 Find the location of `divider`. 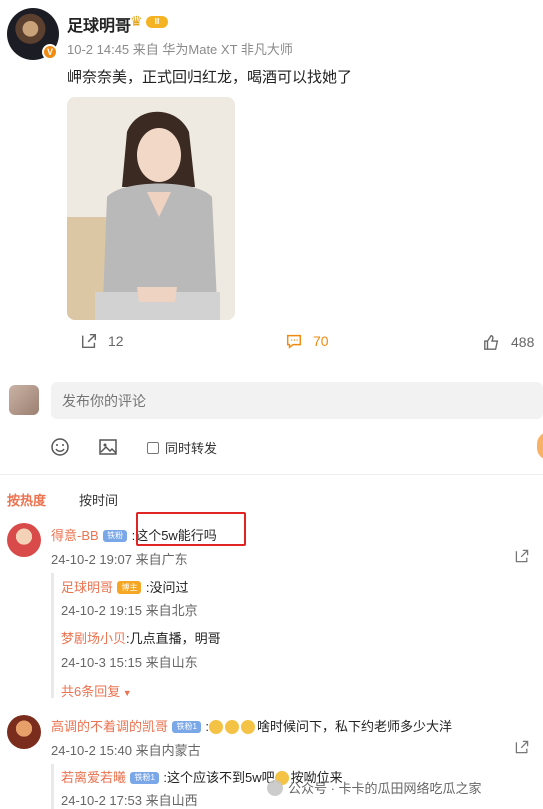

divider is located at coordinates (271, 474).